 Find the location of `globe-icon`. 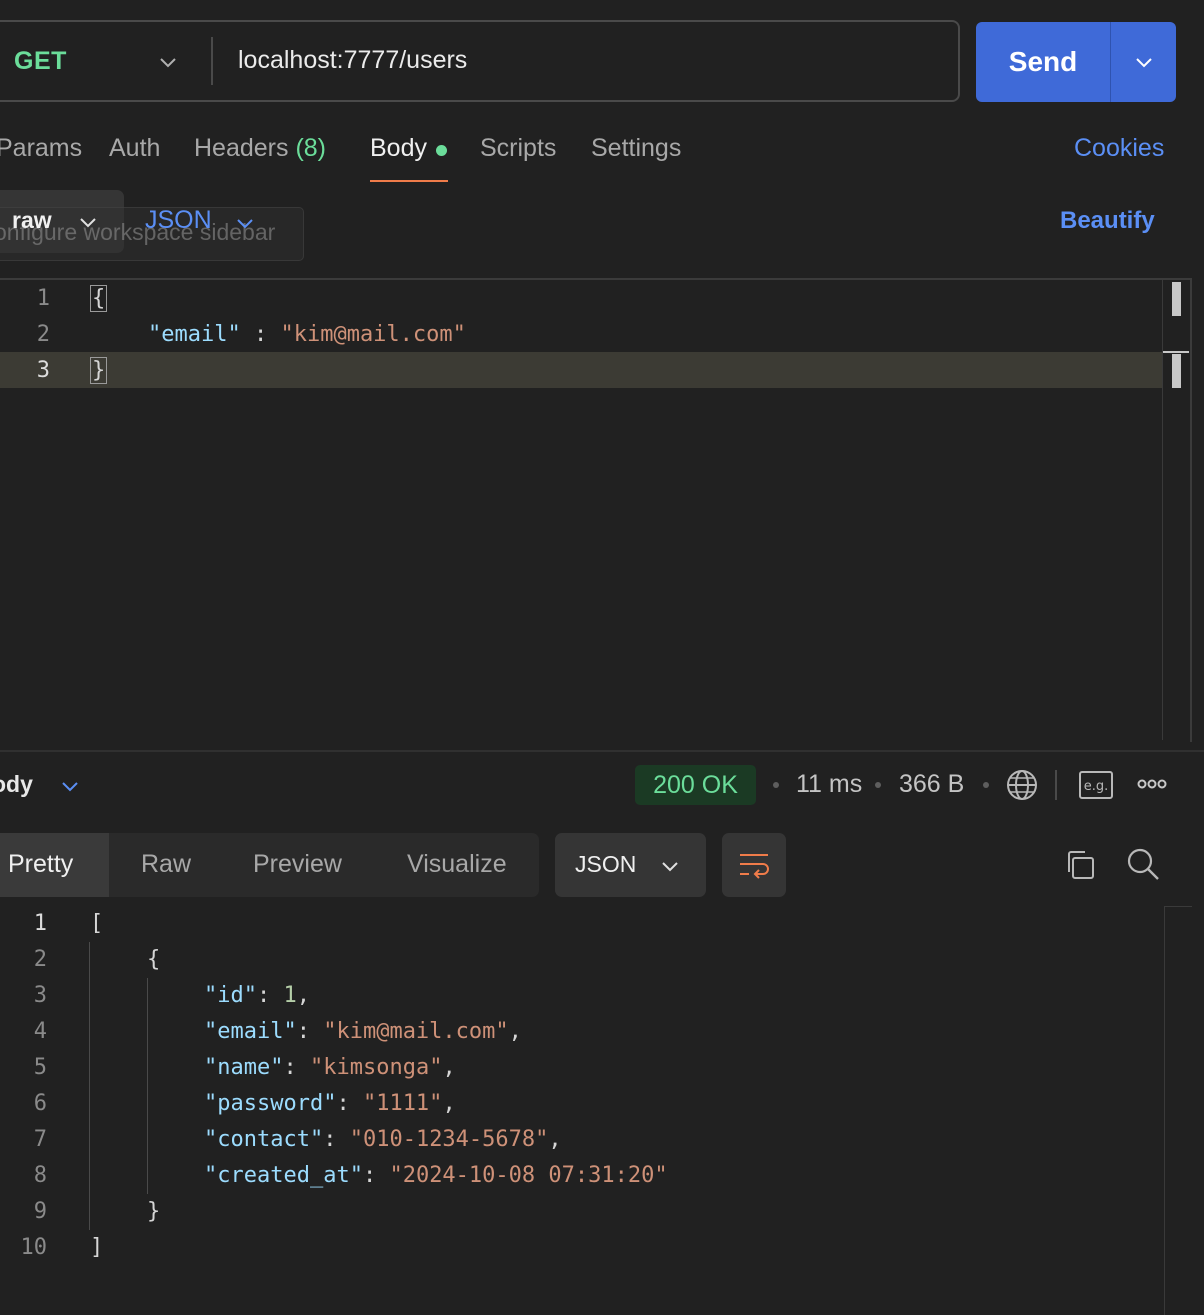

globe-icon is located at coordinates (1022, 785).